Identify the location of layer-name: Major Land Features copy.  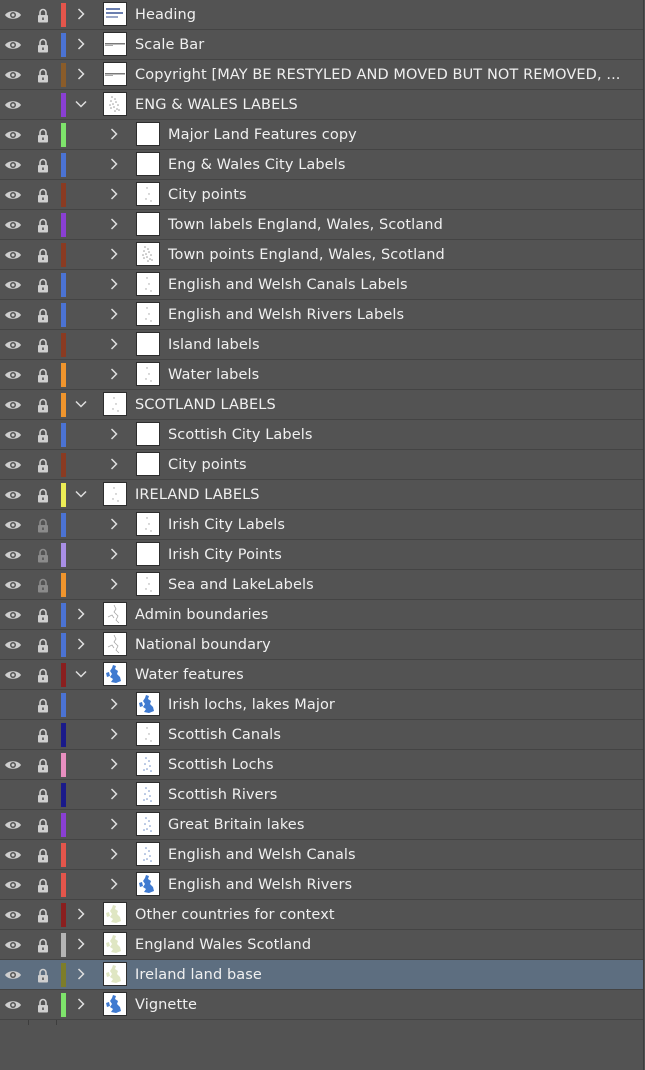
(262, 135).